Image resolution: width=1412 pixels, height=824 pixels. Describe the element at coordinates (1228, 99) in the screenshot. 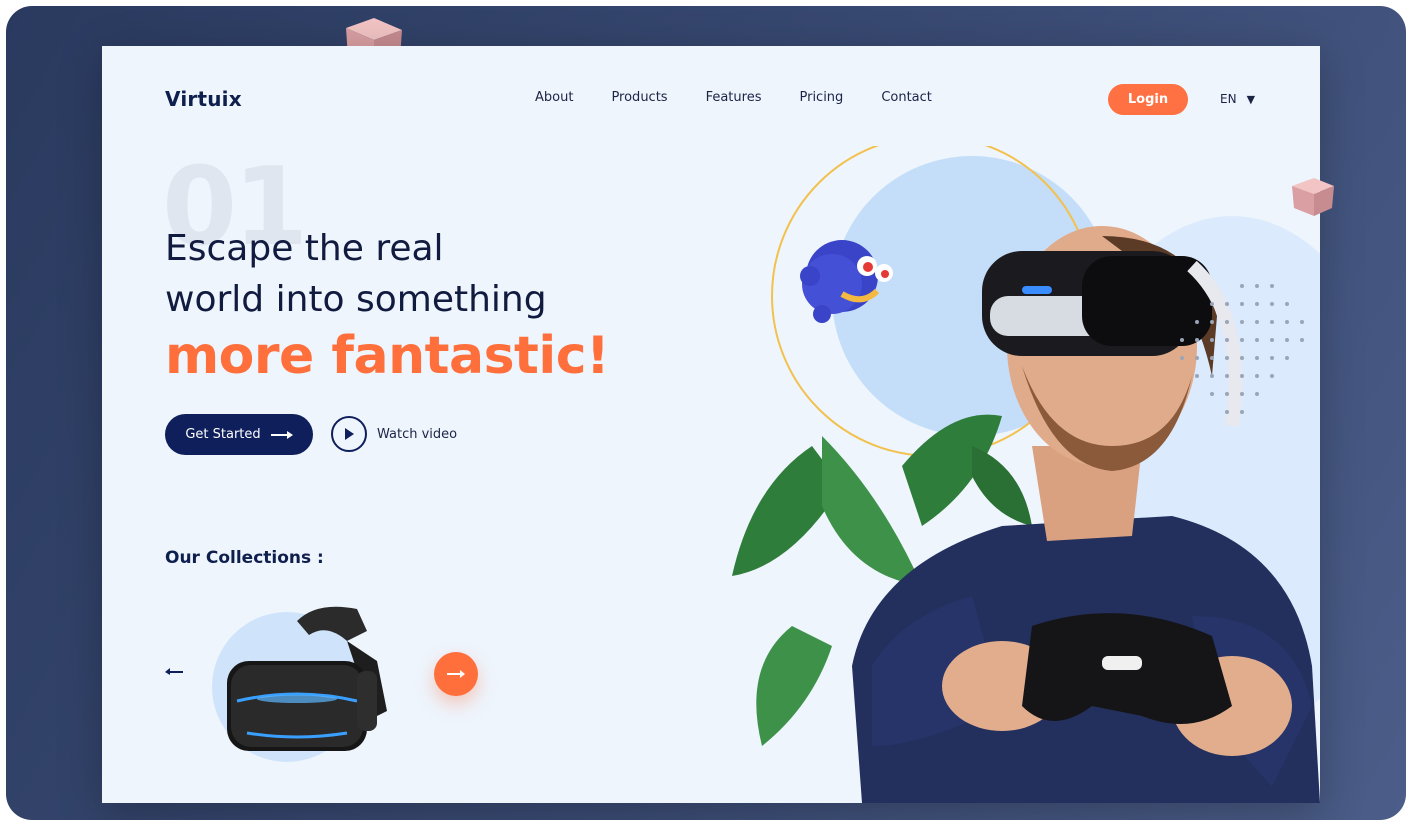

I see `language-label: EN` at that location.